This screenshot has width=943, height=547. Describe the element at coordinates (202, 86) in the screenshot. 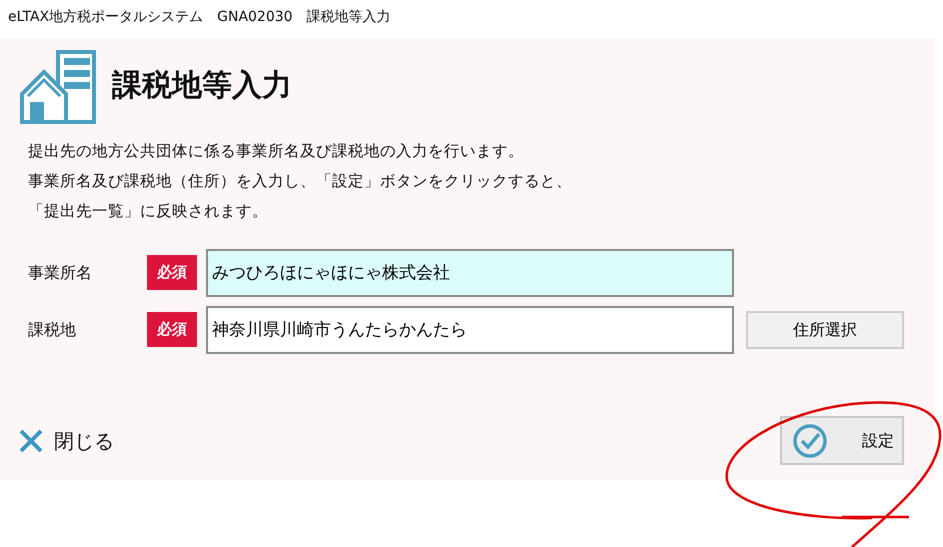

I see `page-heading: 課税地等入力` at that location.